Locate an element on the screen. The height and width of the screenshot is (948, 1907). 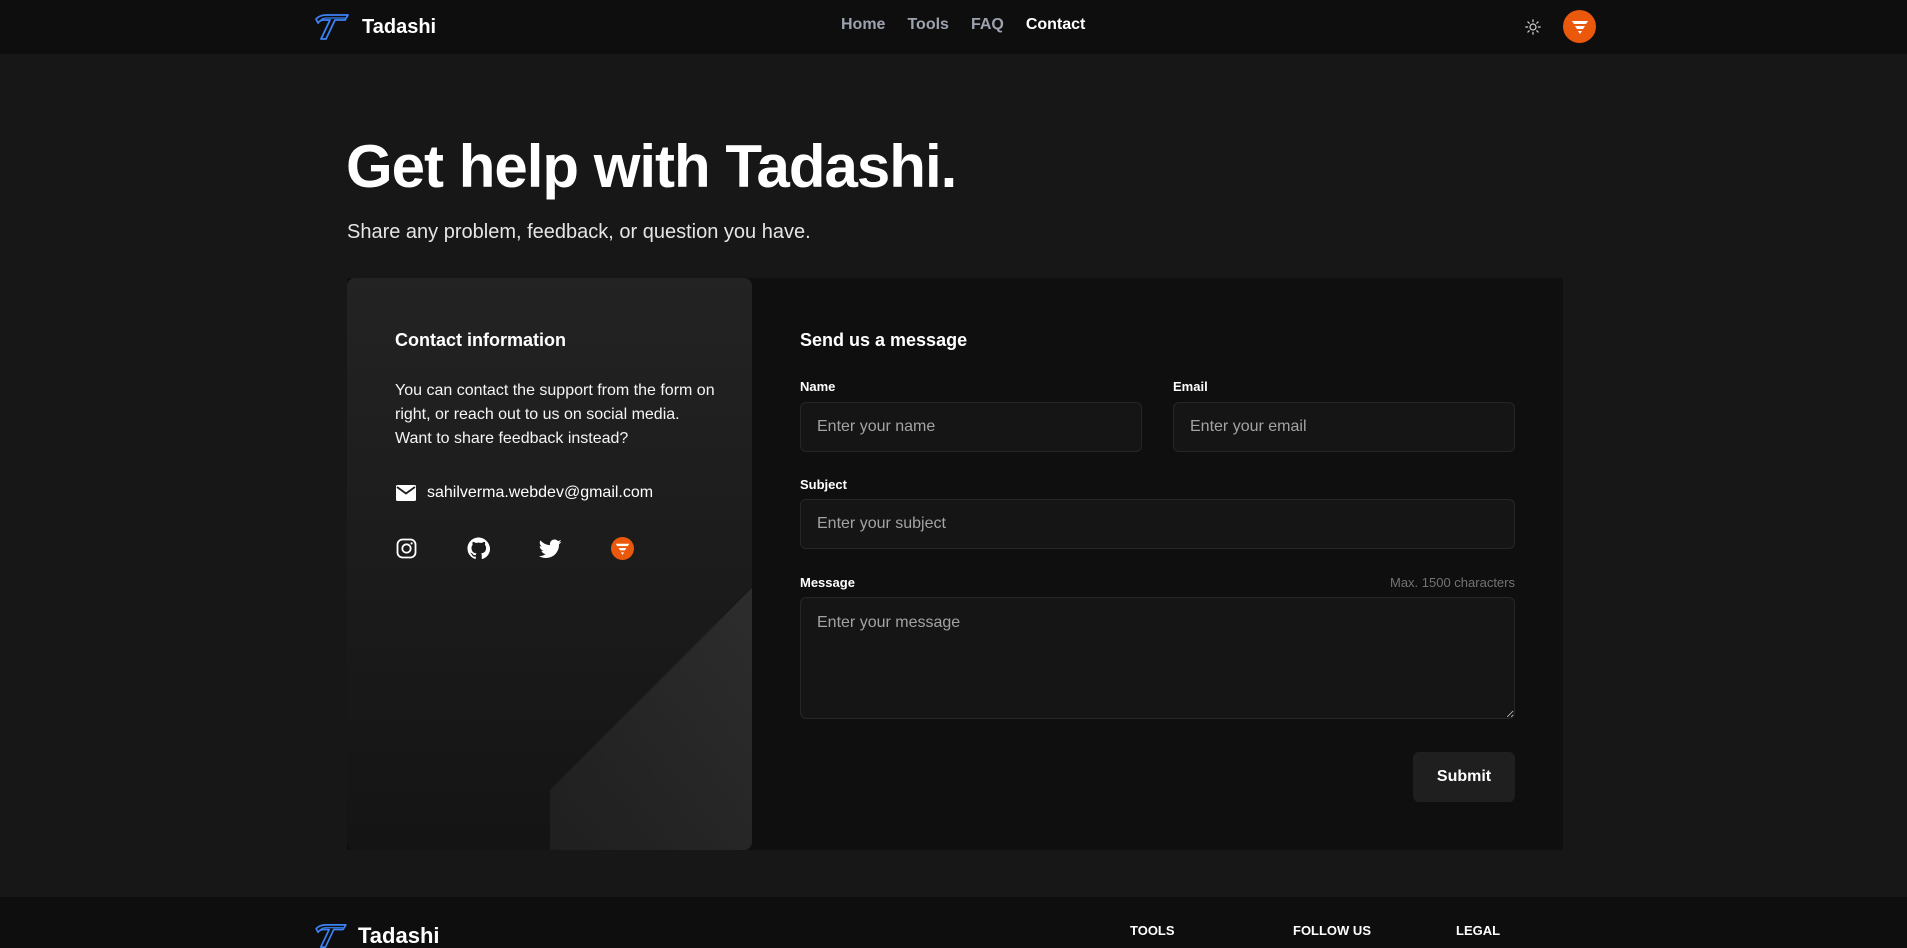
nav-contact: Contact is located at coordinates (1056, 25).